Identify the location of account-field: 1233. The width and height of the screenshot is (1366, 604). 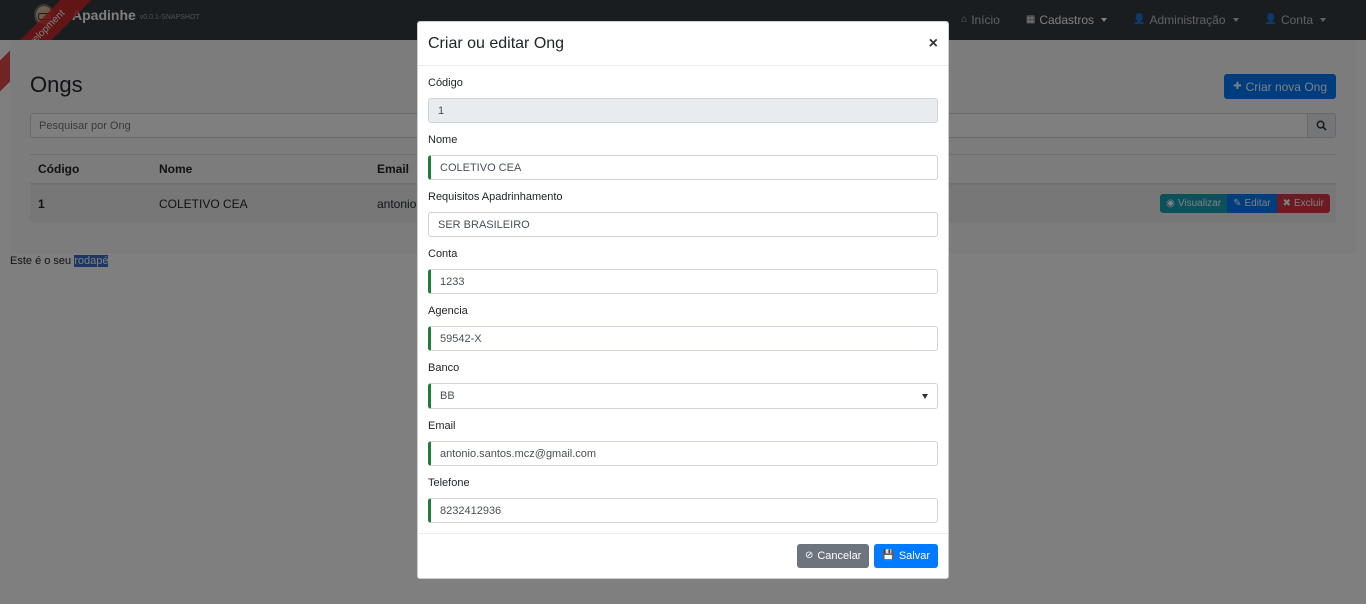
(683, 281).